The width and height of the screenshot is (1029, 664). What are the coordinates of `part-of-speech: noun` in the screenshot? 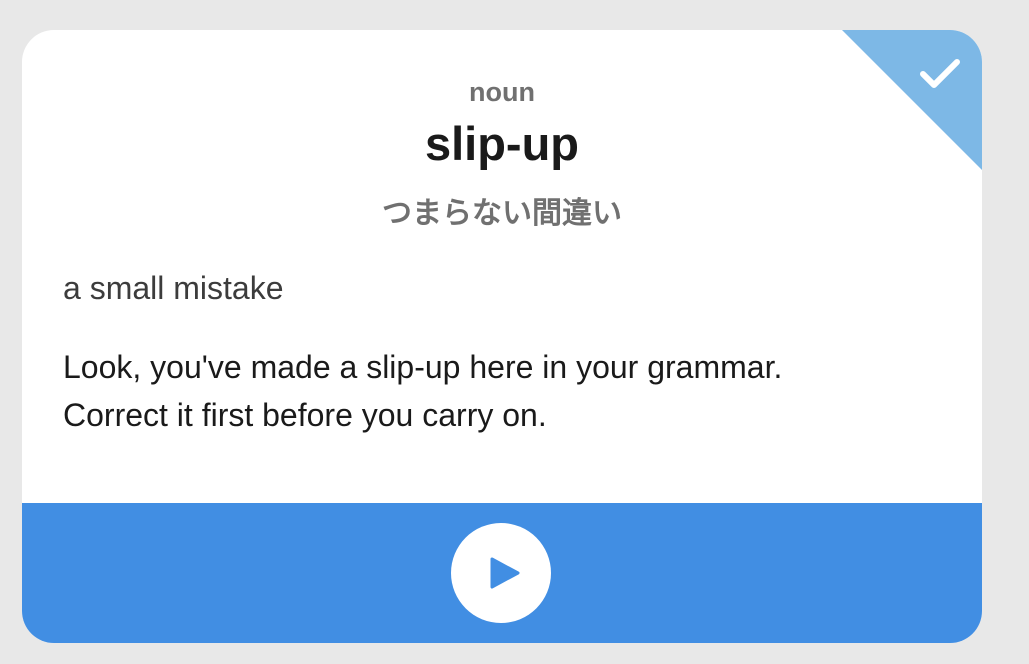 It's located at (502, 92).